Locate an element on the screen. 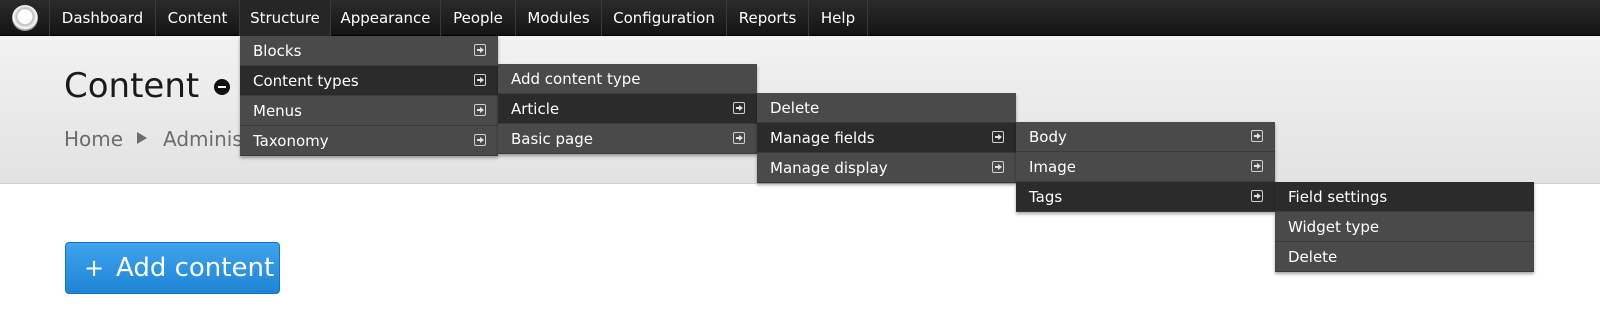  content-types-menu: Add content type Article Basic page is located at coordinates (627, 109).